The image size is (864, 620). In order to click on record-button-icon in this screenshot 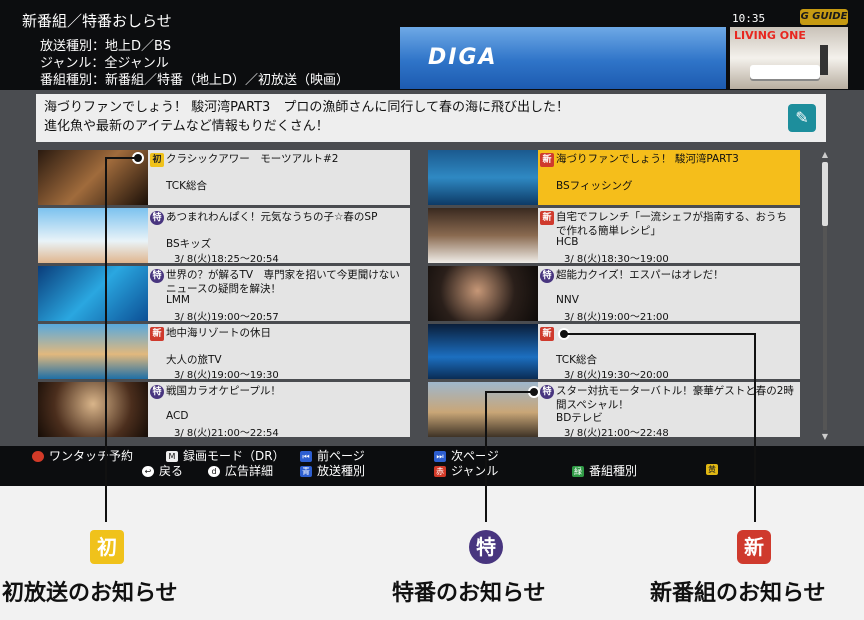, I will do `click(38, 456)`.